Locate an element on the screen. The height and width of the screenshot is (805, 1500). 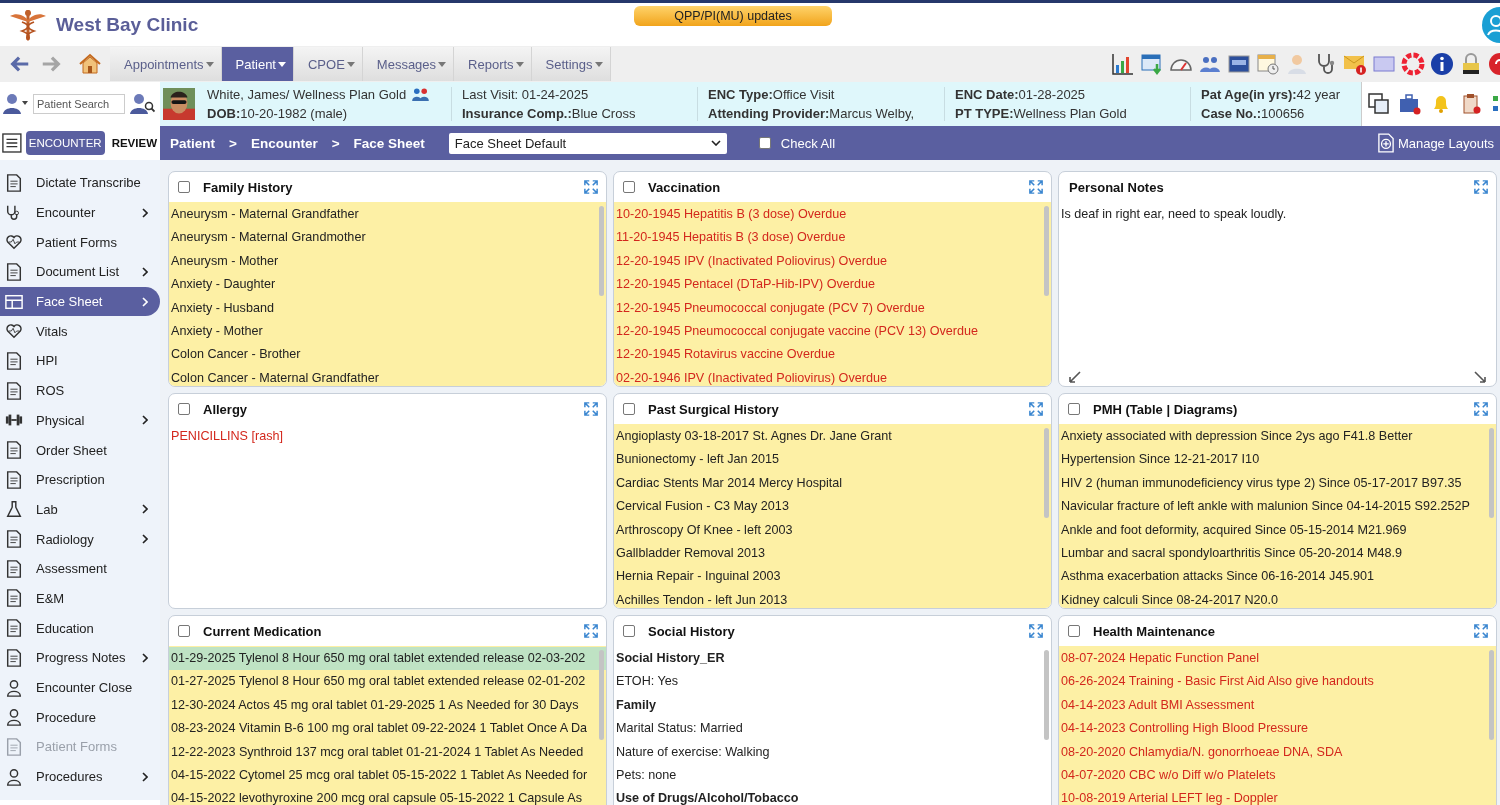
list-entry: Pets: none is located at coordinates (646, 775).